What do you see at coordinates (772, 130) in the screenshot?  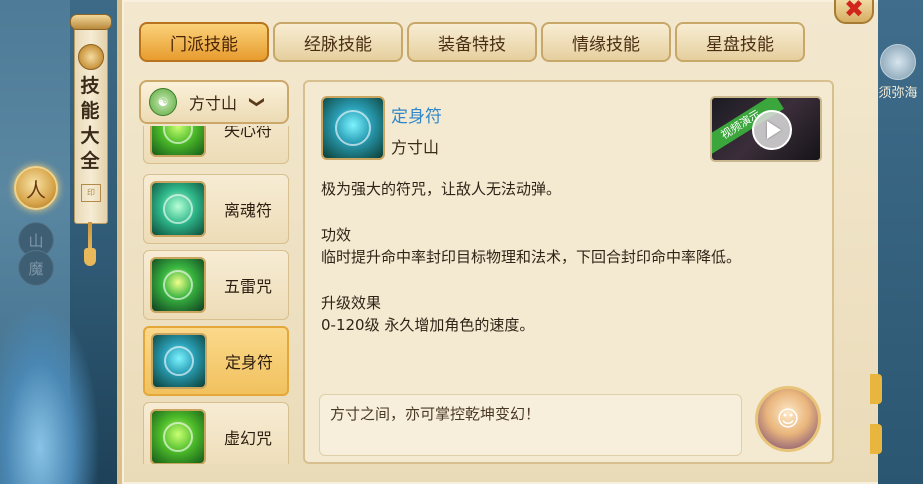 I see `play-icon` at bounding box center [772, 130].